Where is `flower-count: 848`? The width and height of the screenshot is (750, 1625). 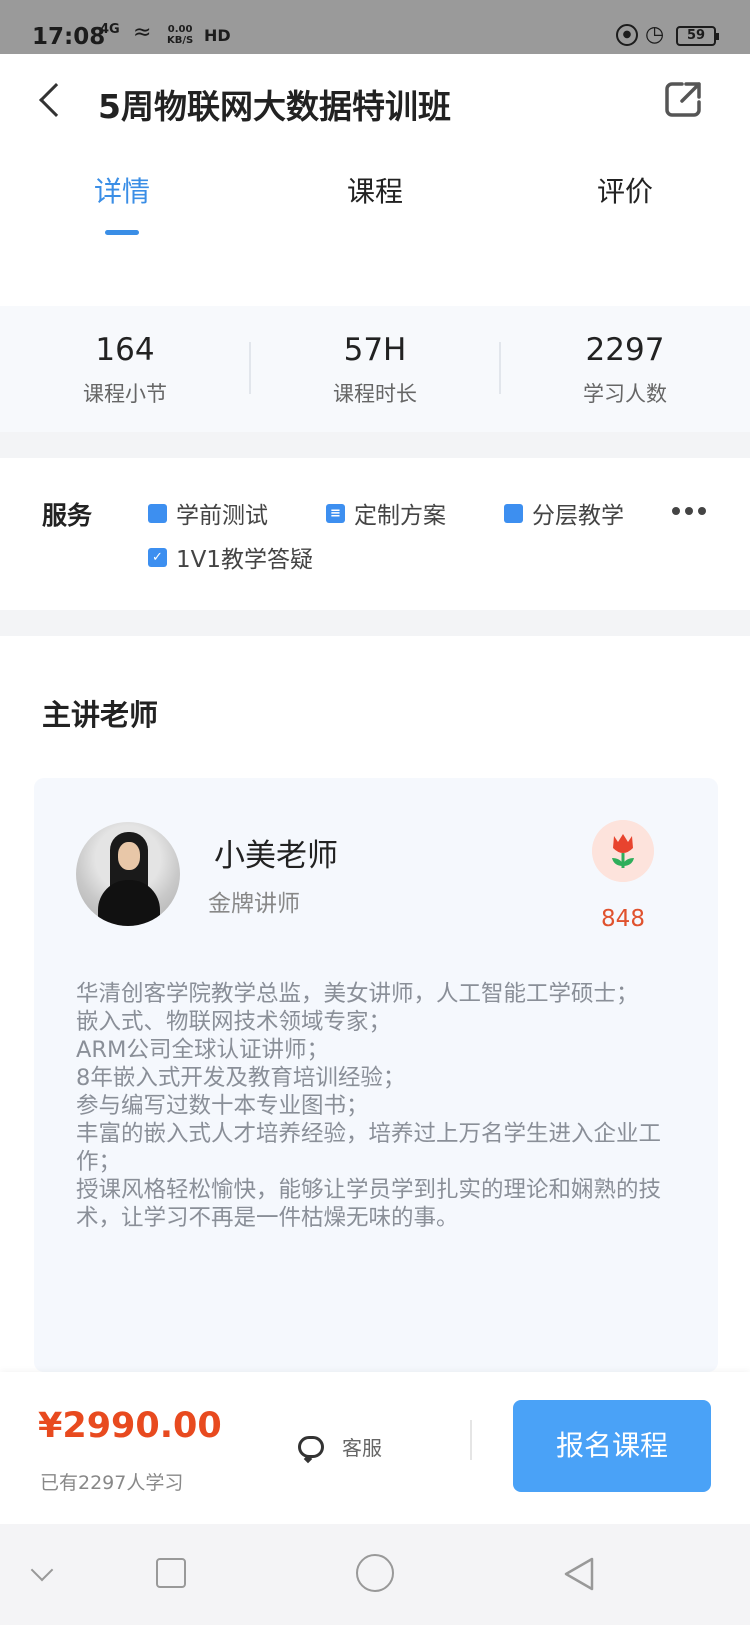
flower-count: 848 is located at coordinates (623, 919).